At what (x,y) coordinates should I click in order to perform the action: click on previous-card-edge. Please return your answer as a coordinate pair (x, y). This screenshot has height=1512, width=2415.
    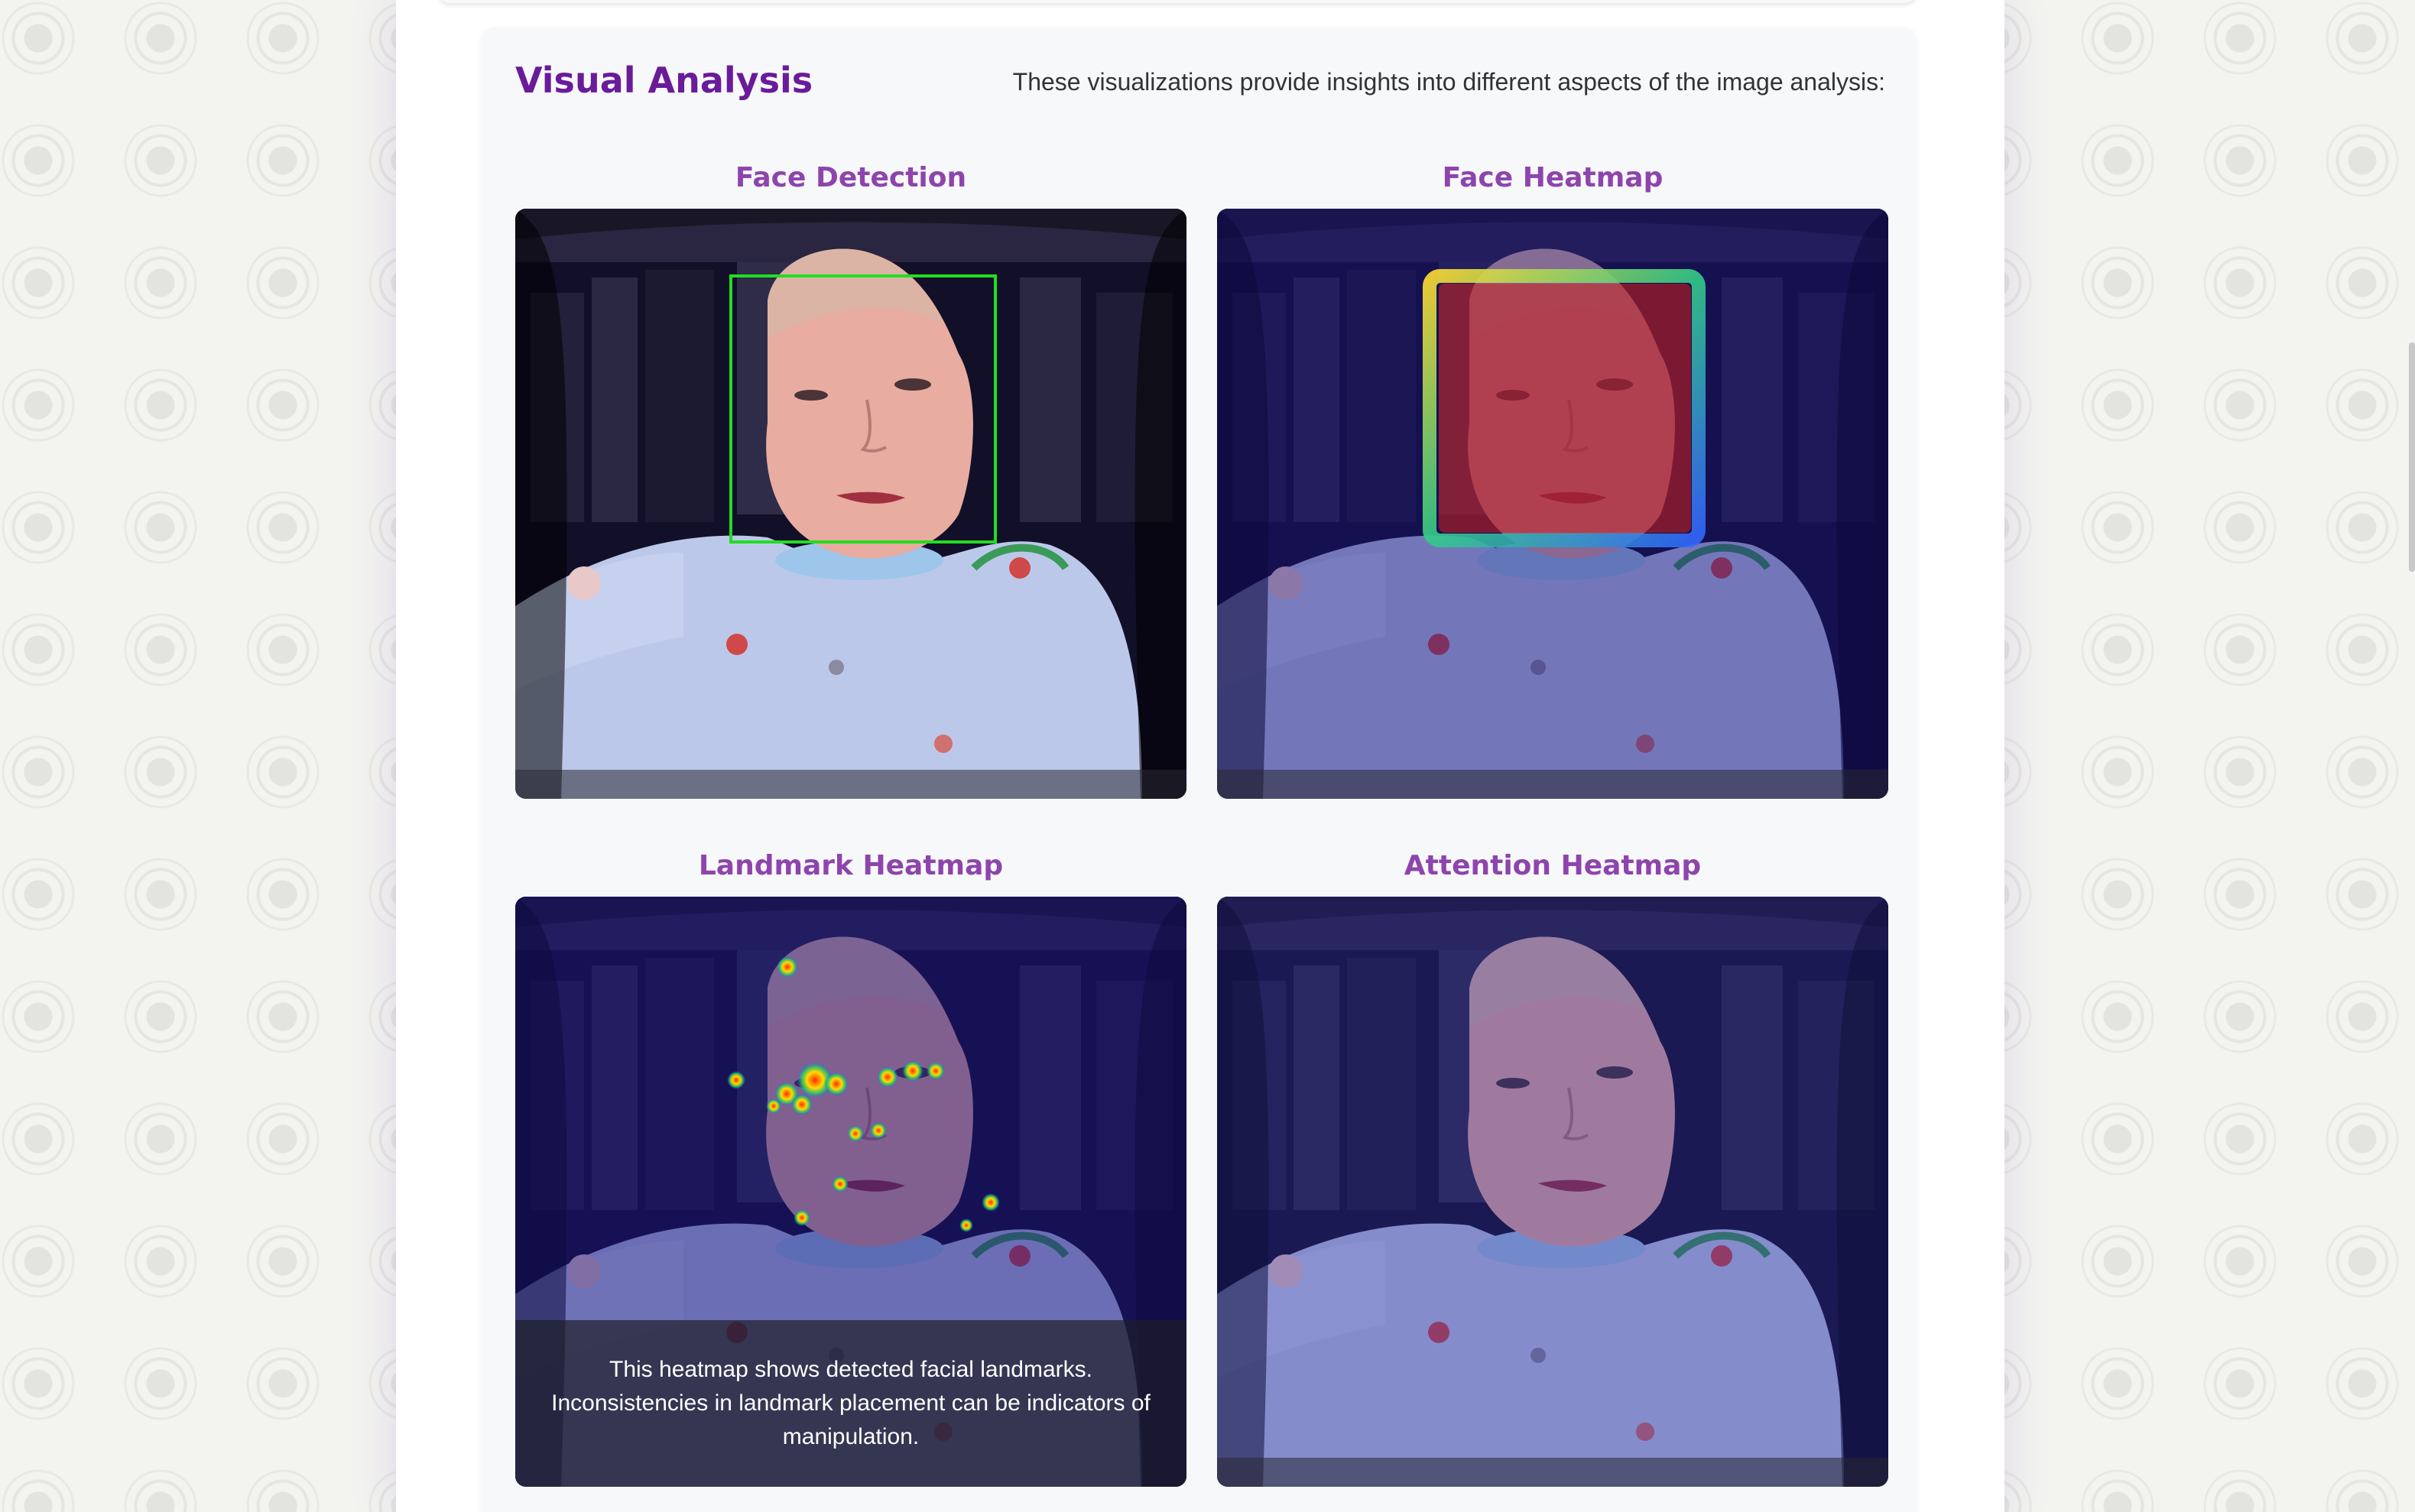
    Looking at the image, I should click on (1177, 1).